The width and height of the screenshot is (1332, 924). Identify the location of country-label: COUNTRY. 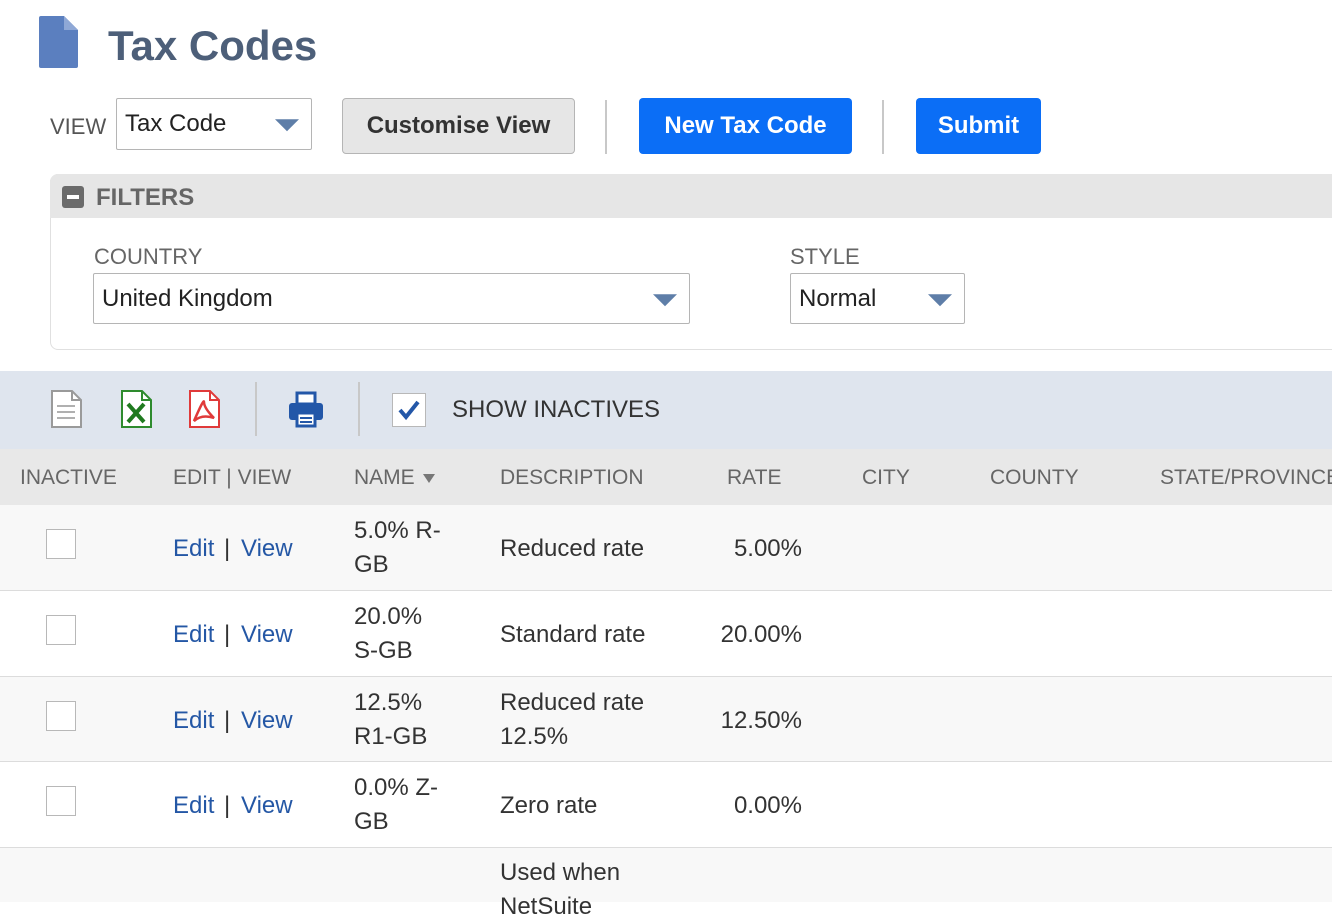
(148, 256).